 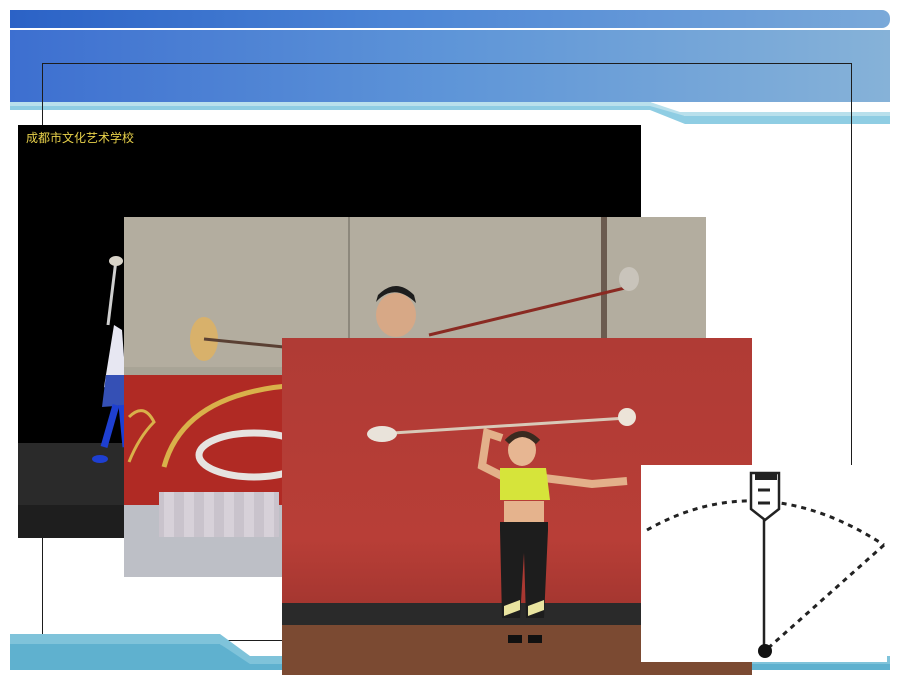 What do you see at coordinates (450, 19) in the screenshot?
I see `header-top-bar` at bounding box center [450, 19].